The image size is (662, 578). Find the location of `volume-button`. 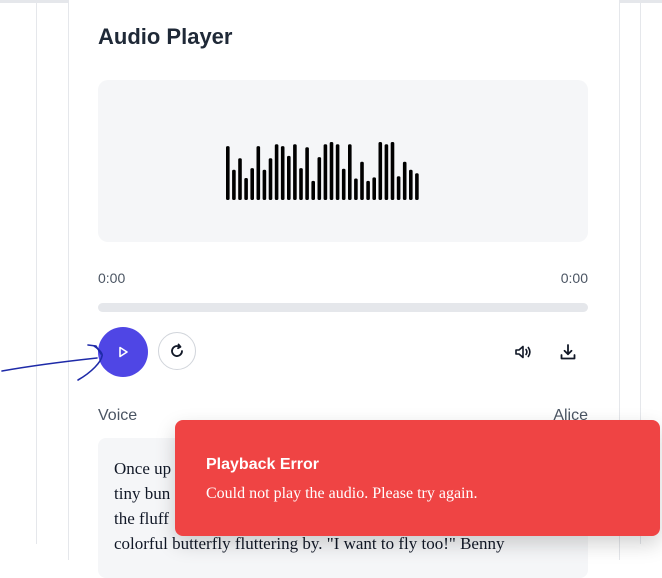

volume-button is located at coordinates (523, 352).